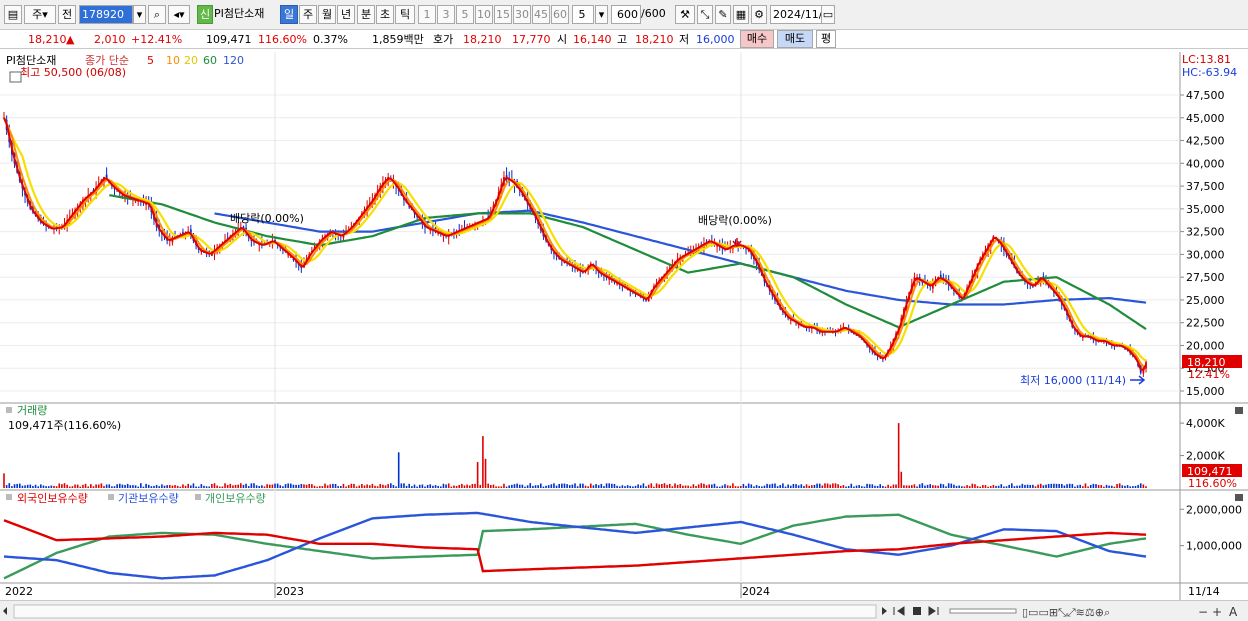 This screenshot has width=1248, height=621. Describe the element at coordinates (405, 14) in the screenshot. I see `tab-tick: 틱` at that location.